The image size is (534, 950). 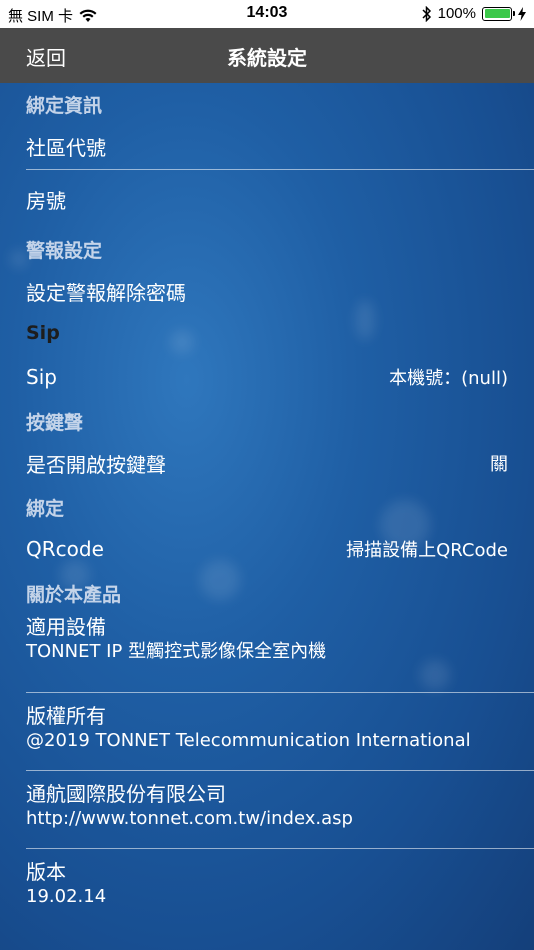 What do you see at coordinates (96, 464) in the screenshot?
I see `row-title: 是否開啟按鍵聲` at bounding box center [96, 464].